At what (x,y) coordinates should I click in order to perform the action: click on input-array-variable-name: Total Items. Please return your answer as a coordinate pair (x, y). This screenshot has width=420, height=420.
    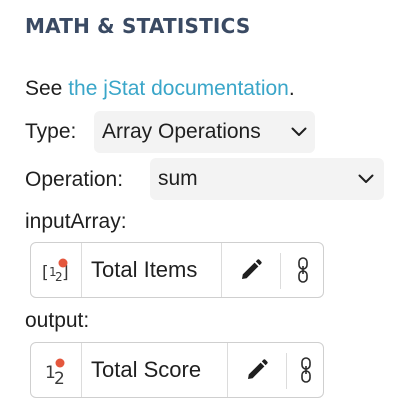
    Looking at the image, I should click on (144, 269).